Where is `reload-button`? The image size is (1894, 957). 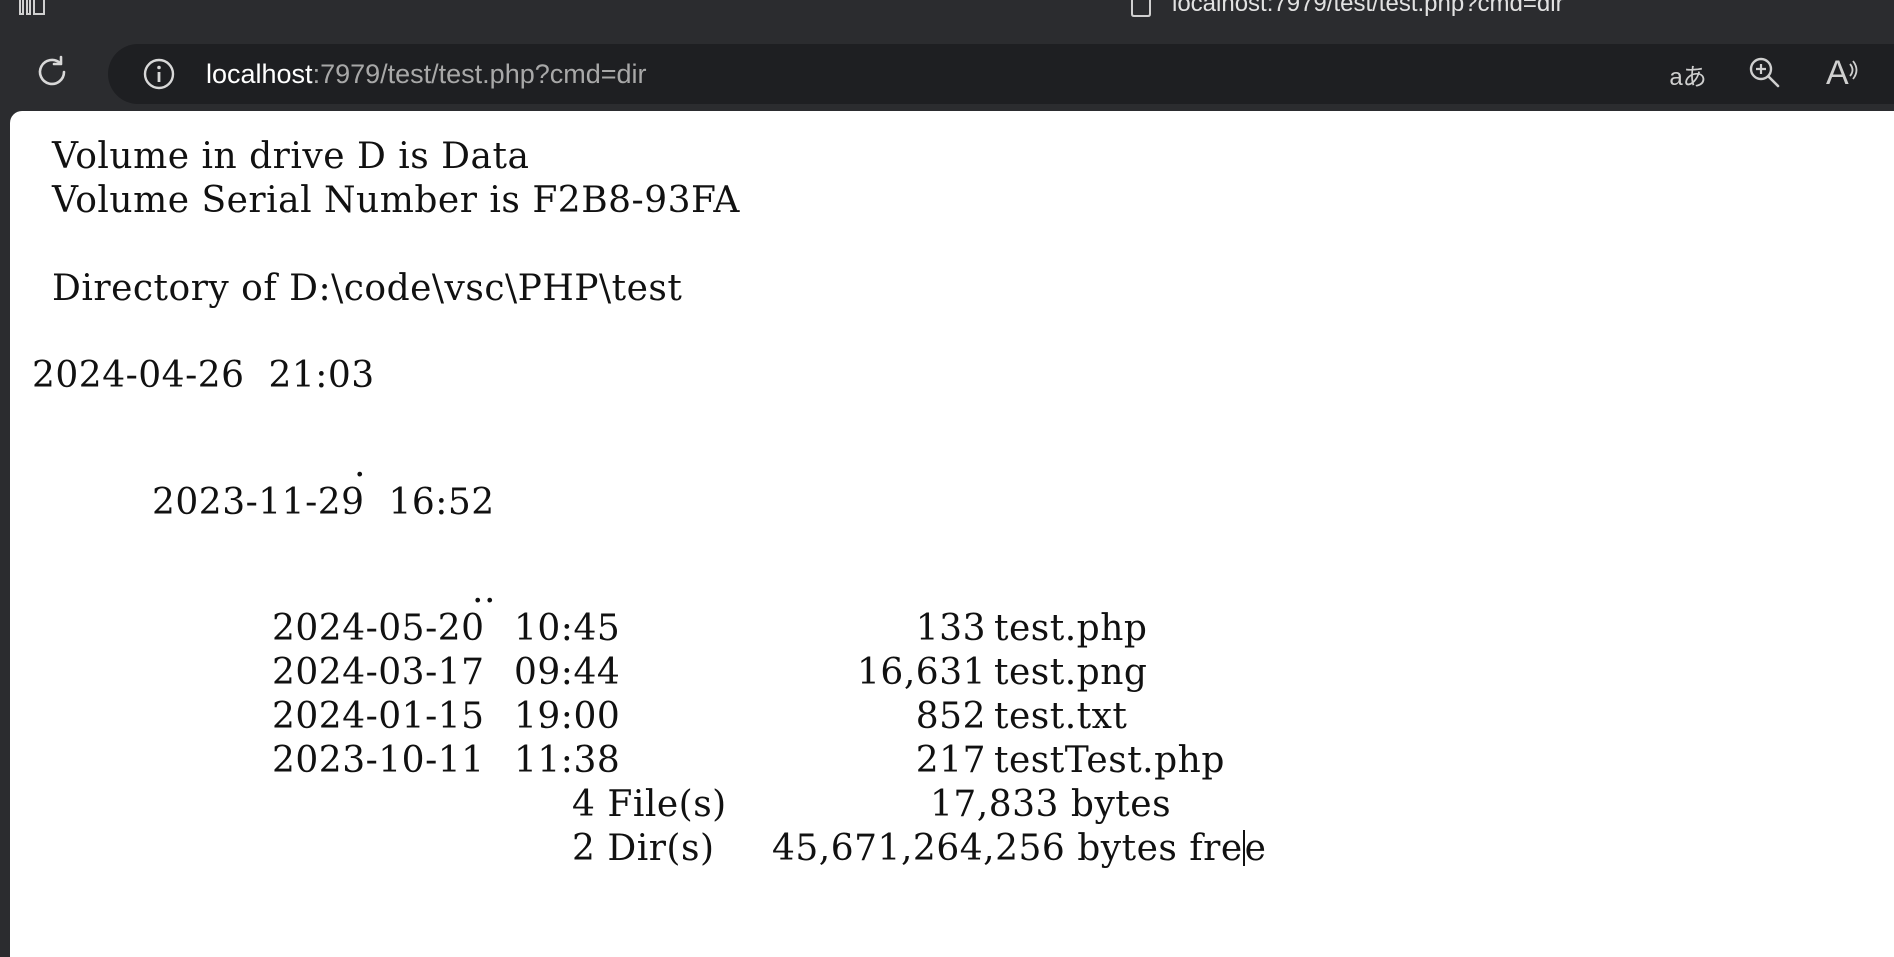
reload-button is located at coordinates (52, 74).